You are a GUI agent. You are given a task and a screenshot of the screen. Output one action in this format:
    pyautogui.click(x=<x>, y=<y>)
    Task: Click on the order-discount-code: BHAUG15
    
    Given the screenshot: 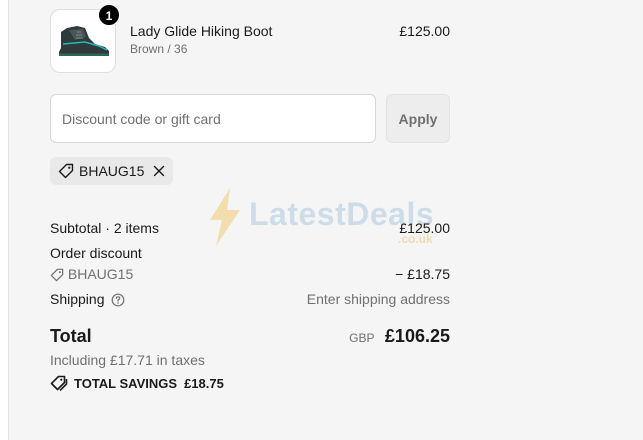 What is the action you would take?
    pyautogui.click(x=100, y=274)
    